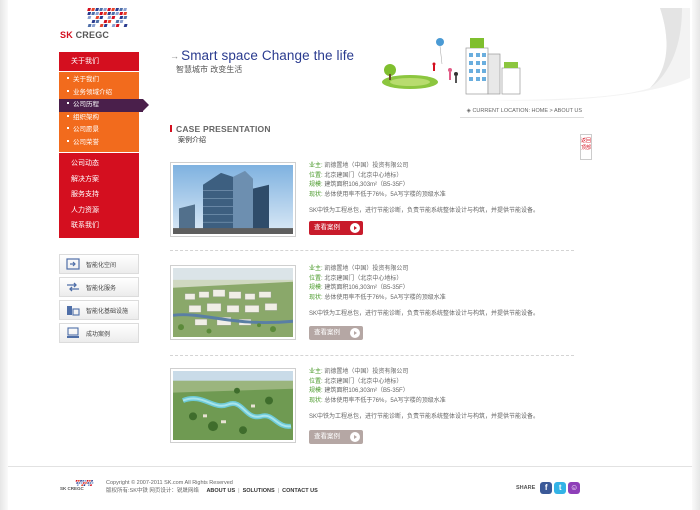  Describe the element at coordinates (152, 491) in the screenshot. I see `credits-text: 版权所有:SK中铁 网页设计：锐晟网络` at that location.